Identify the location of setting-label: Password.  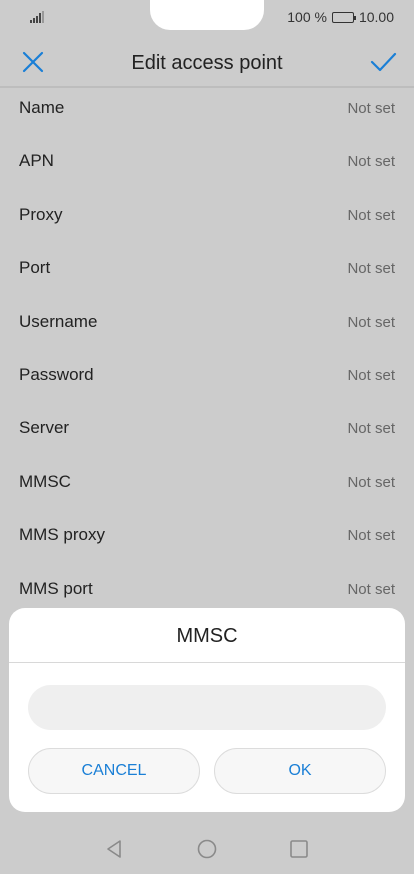
(56, 374).